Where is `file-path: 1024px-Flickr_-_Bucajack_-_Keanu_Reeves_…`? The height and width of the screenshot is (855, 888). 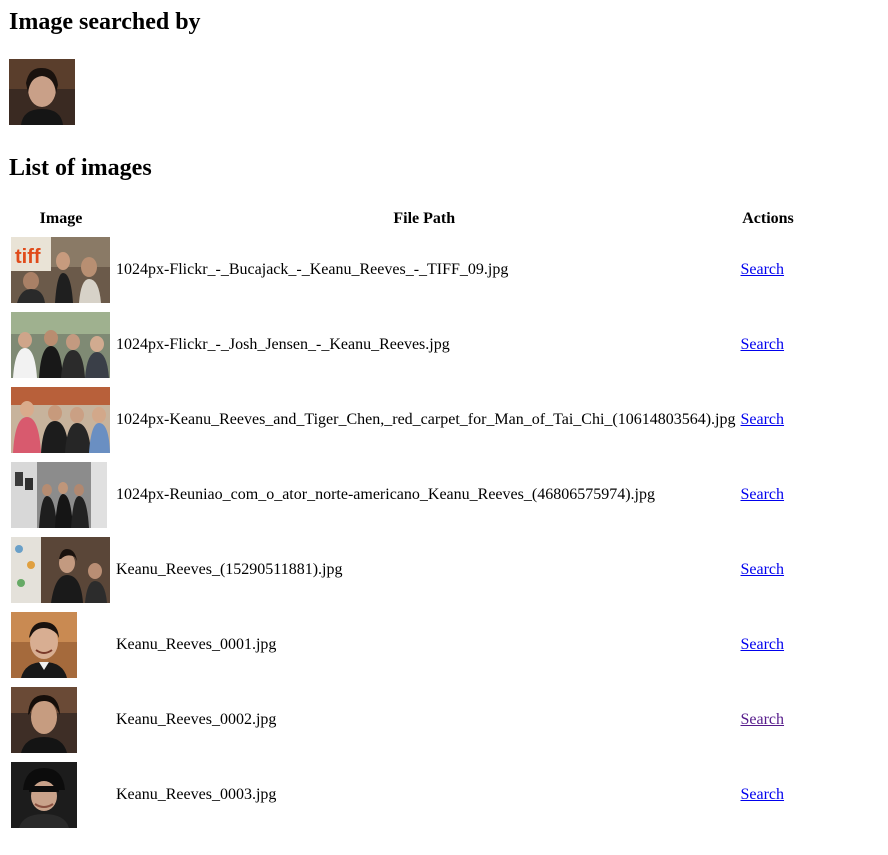 file-path: 1024px-Flickr_-_Bucajack_-_Keanu_Reeves_… is located at coordinates (312, 269).